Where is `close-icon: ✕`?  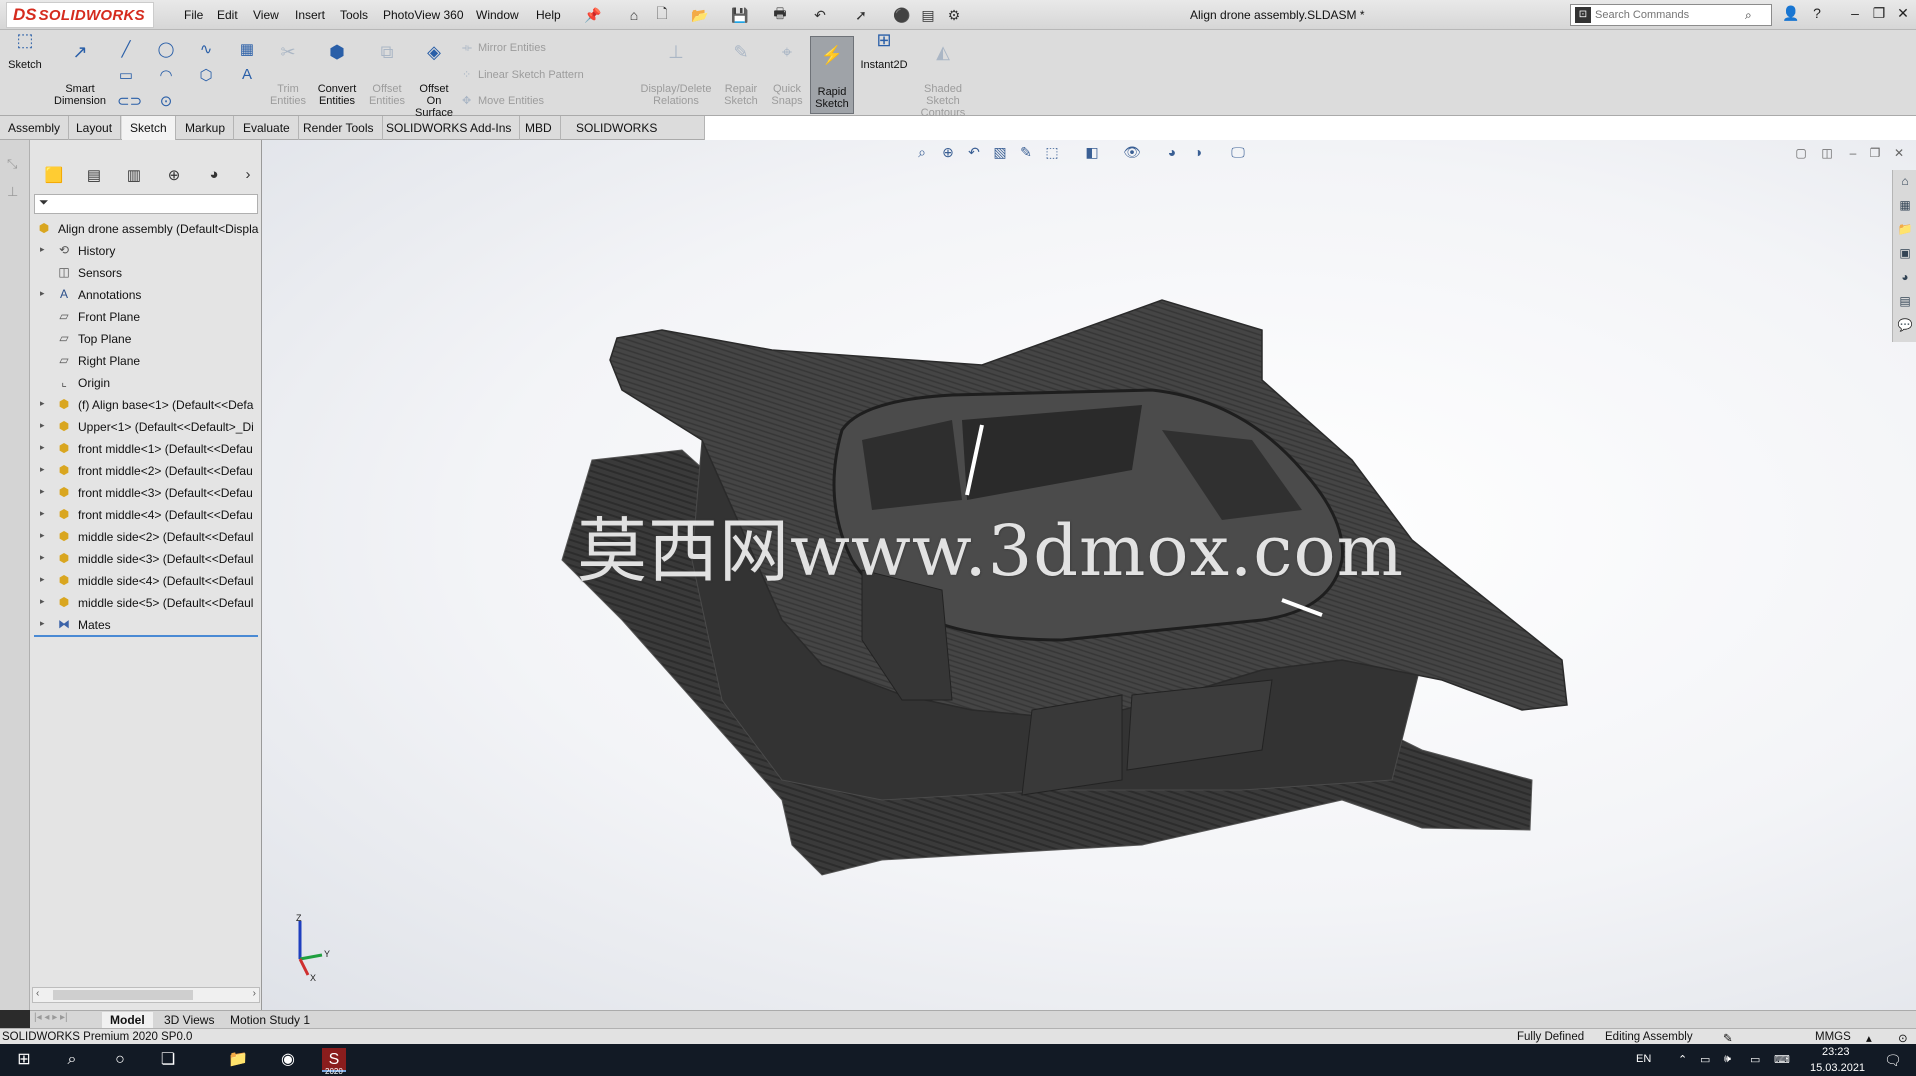
close-icon: ✕ is located at coordinates (1903, 13).